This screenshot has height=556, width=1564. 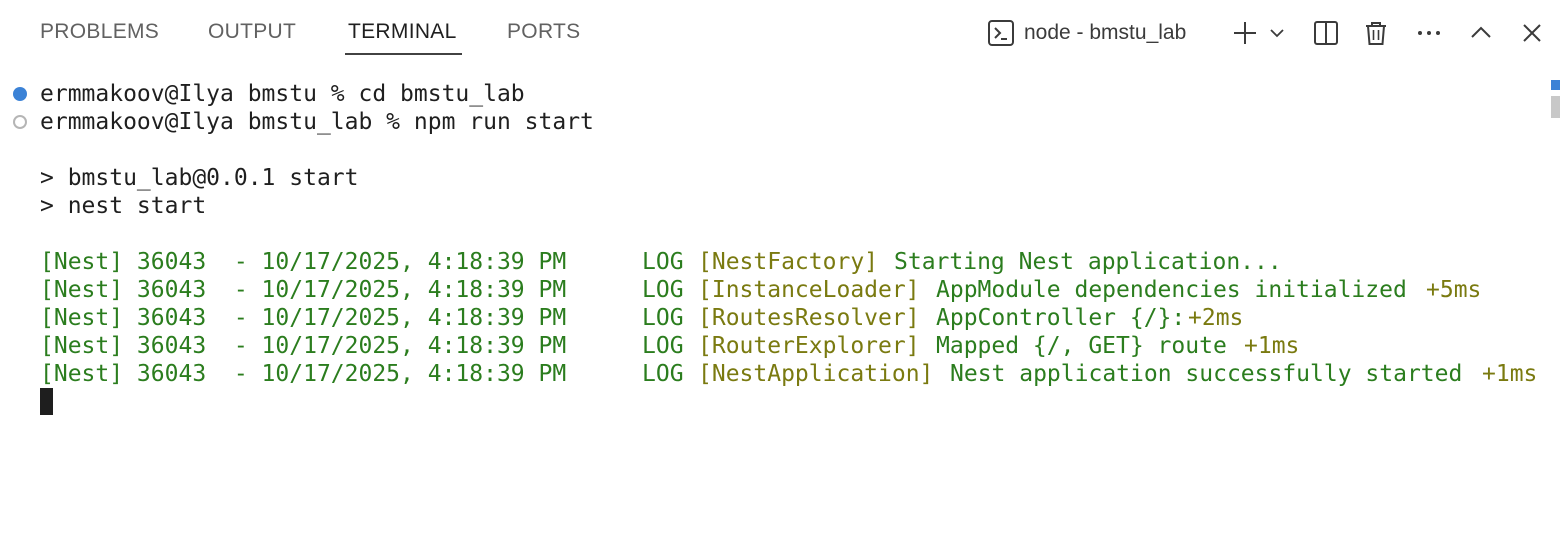 What do you see at coordinates (1481, 33) in the screenshot?
I see `chevron-up-icon` at bounding box center [1481, 33].